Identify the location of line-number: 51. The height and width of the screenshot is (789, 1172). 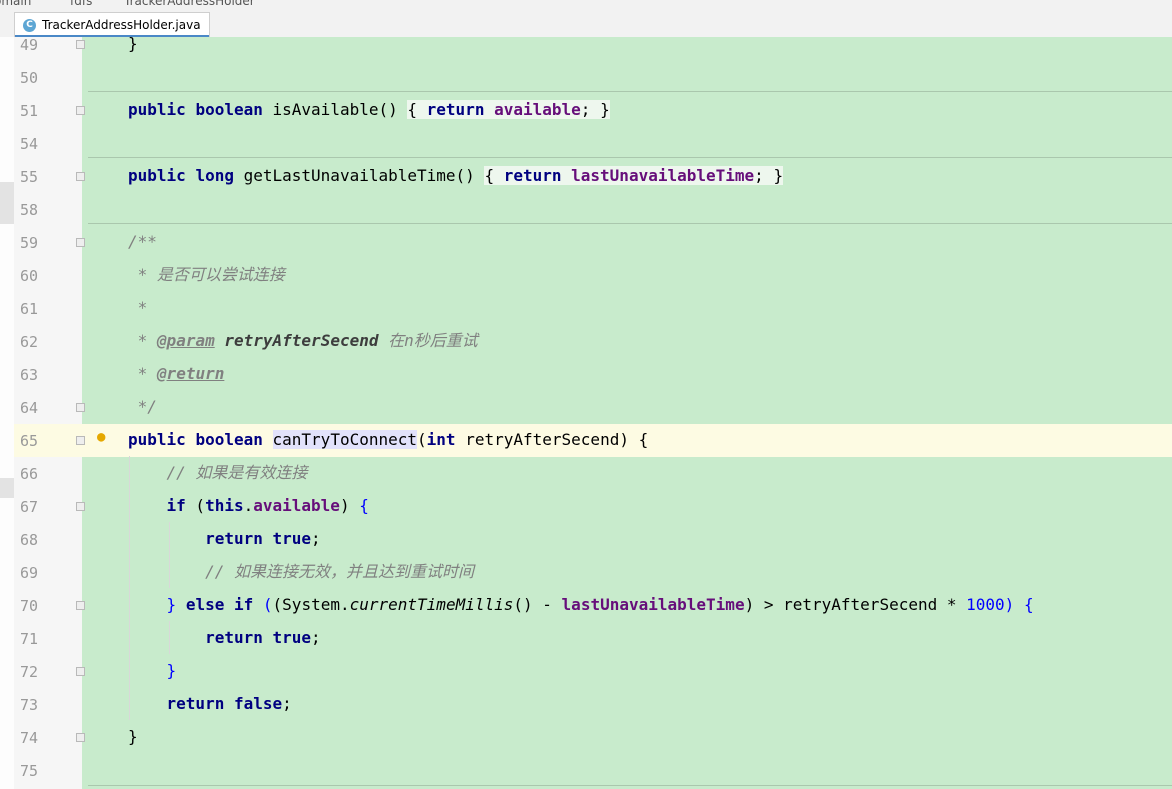
(29, 111).